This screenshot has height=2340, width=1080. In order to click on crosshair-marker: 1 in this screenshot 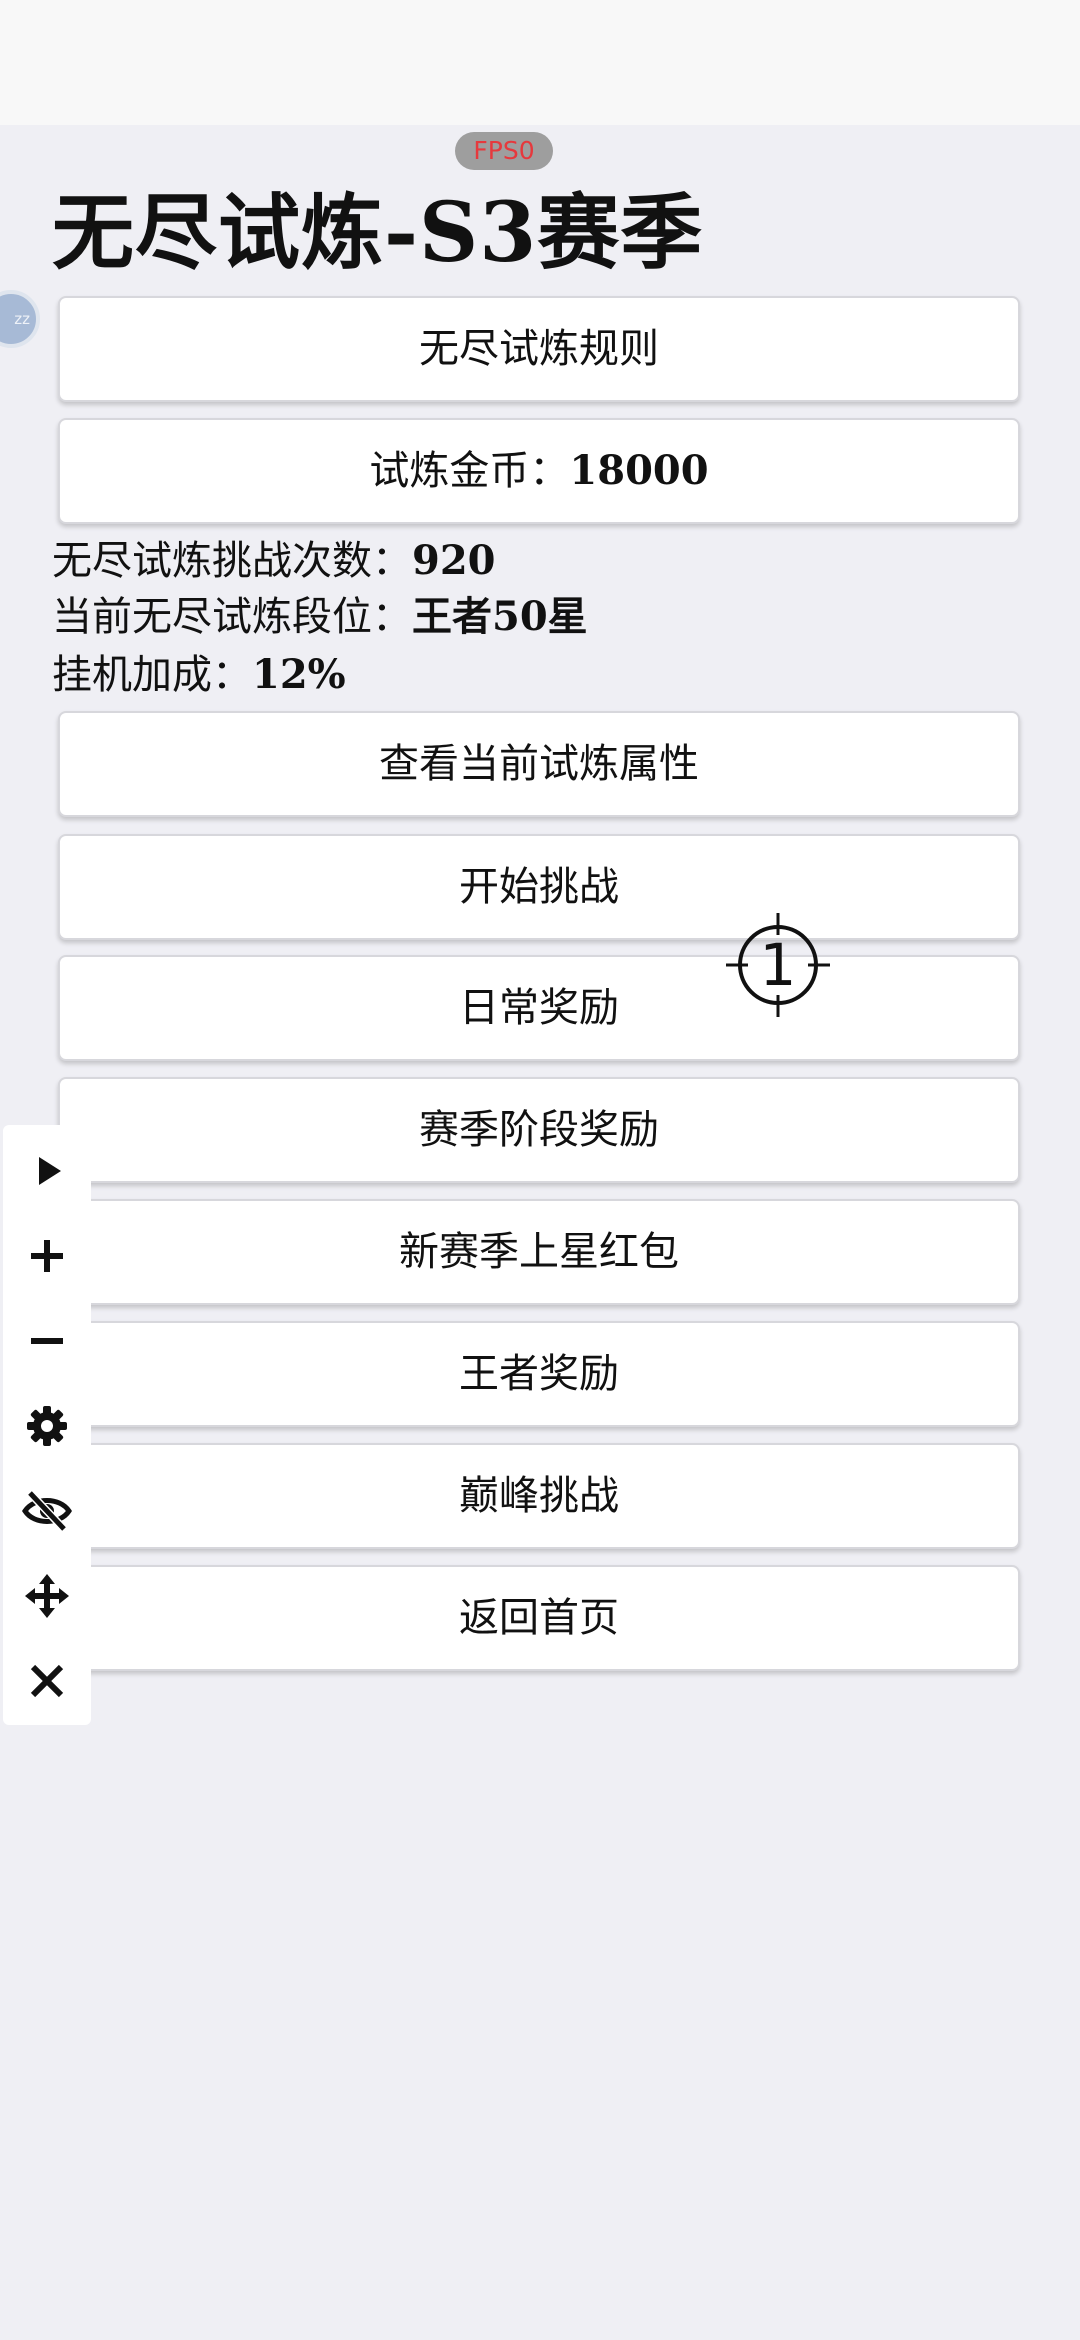, I will do `click(778, 965)`.